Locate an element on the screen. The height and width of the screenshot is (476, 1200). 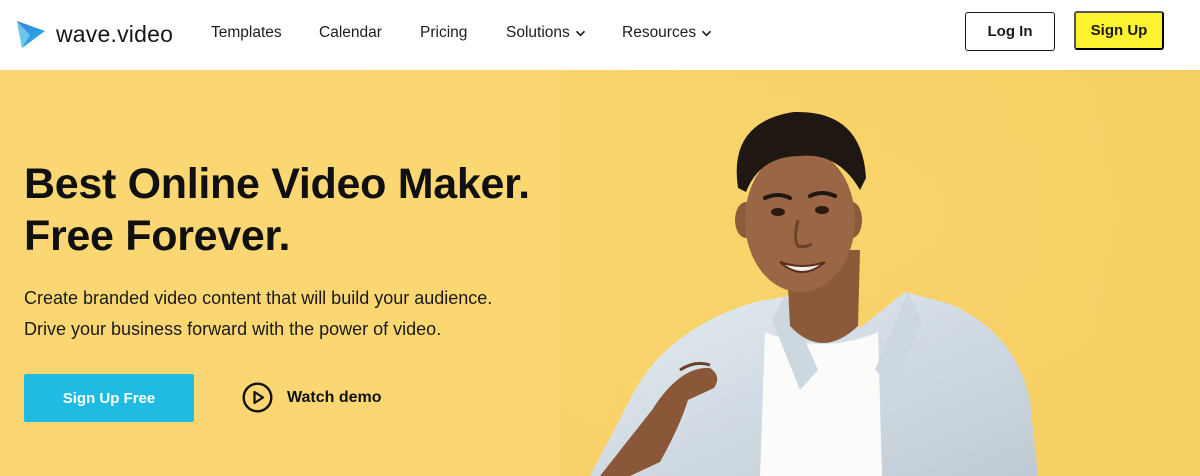
watch-demo-label: Watch demo is located at coordinates (334, 397).